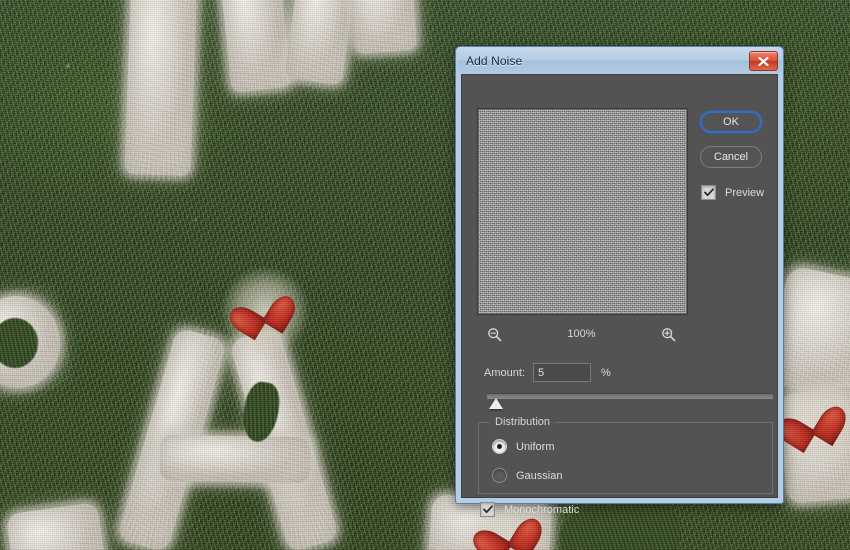  Describe the element at coordinates (605, 372) in the screenshot. I see `amount-unit: %` at that location.